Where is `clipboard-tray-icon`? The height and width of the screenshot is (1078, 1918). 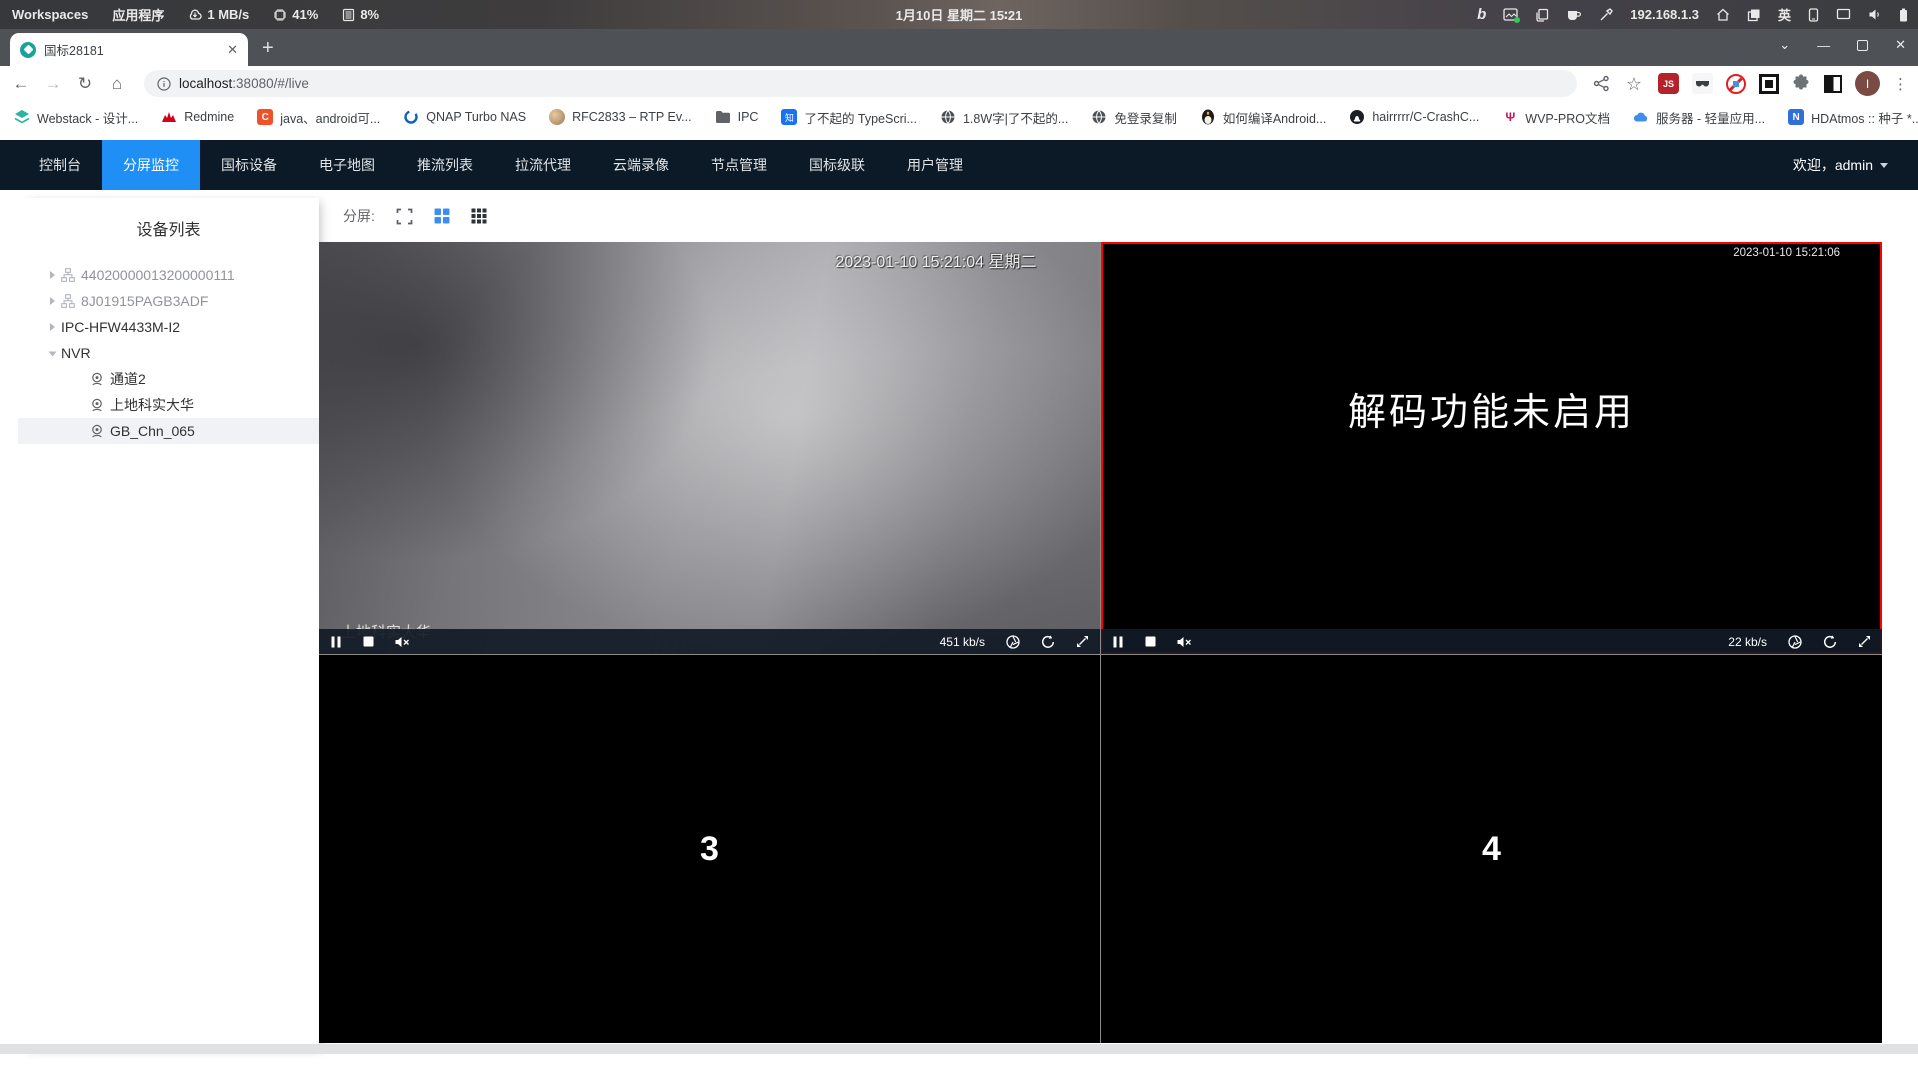 clipboard-tray-icon is located at coordinates (1542, 15).